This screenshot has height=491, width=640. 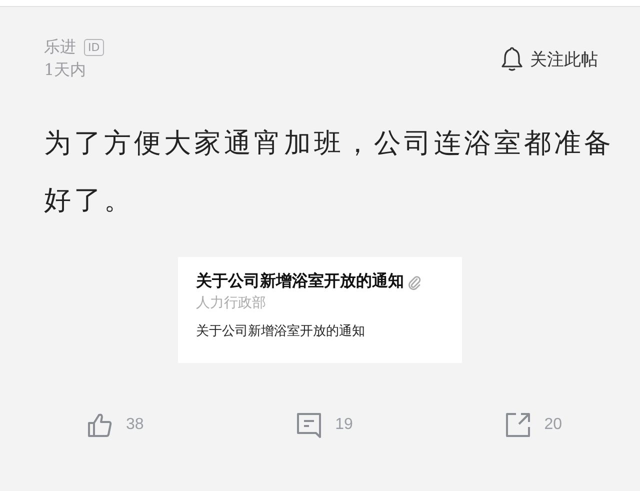 What do you see at coordinates (512, 59) in the screenshot?
I see `bell-icon` at bounding box center [512, 59].